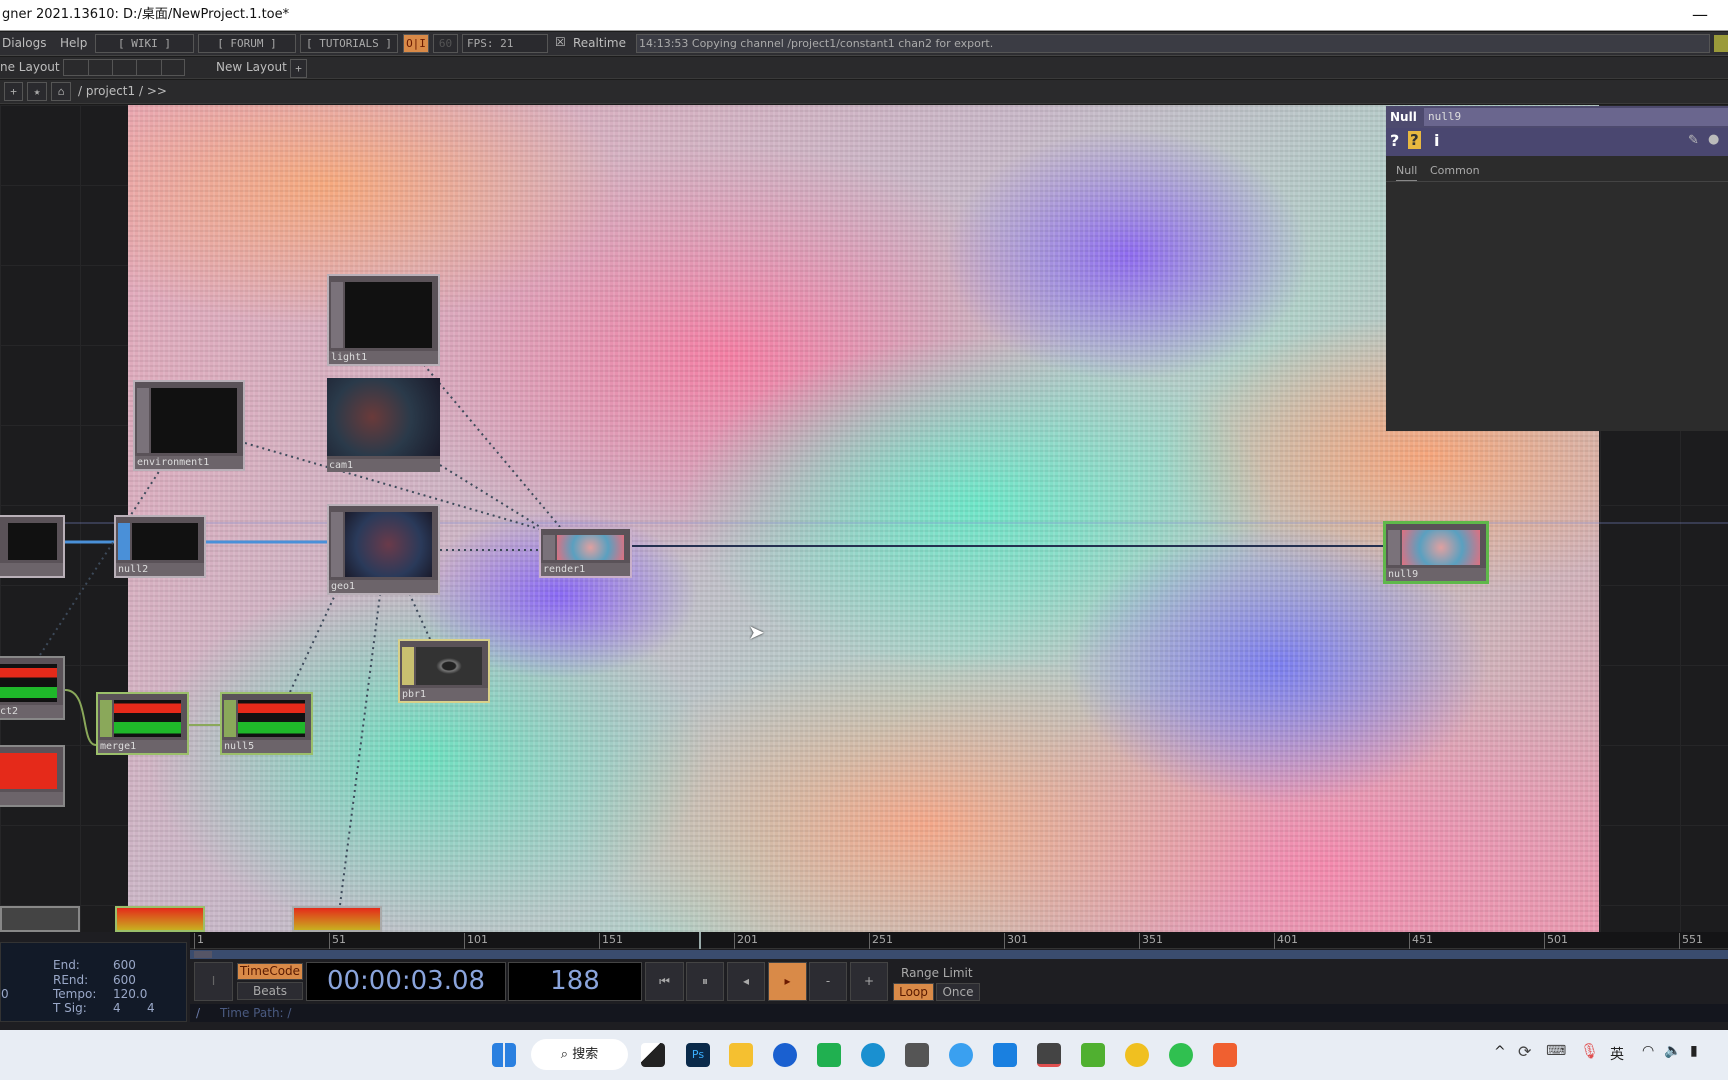 The image size is (1728, 1080). Describe the element at coordinates (917, 1055) in the screenshot. I see `touchdesigner-alt-icon` at that location.